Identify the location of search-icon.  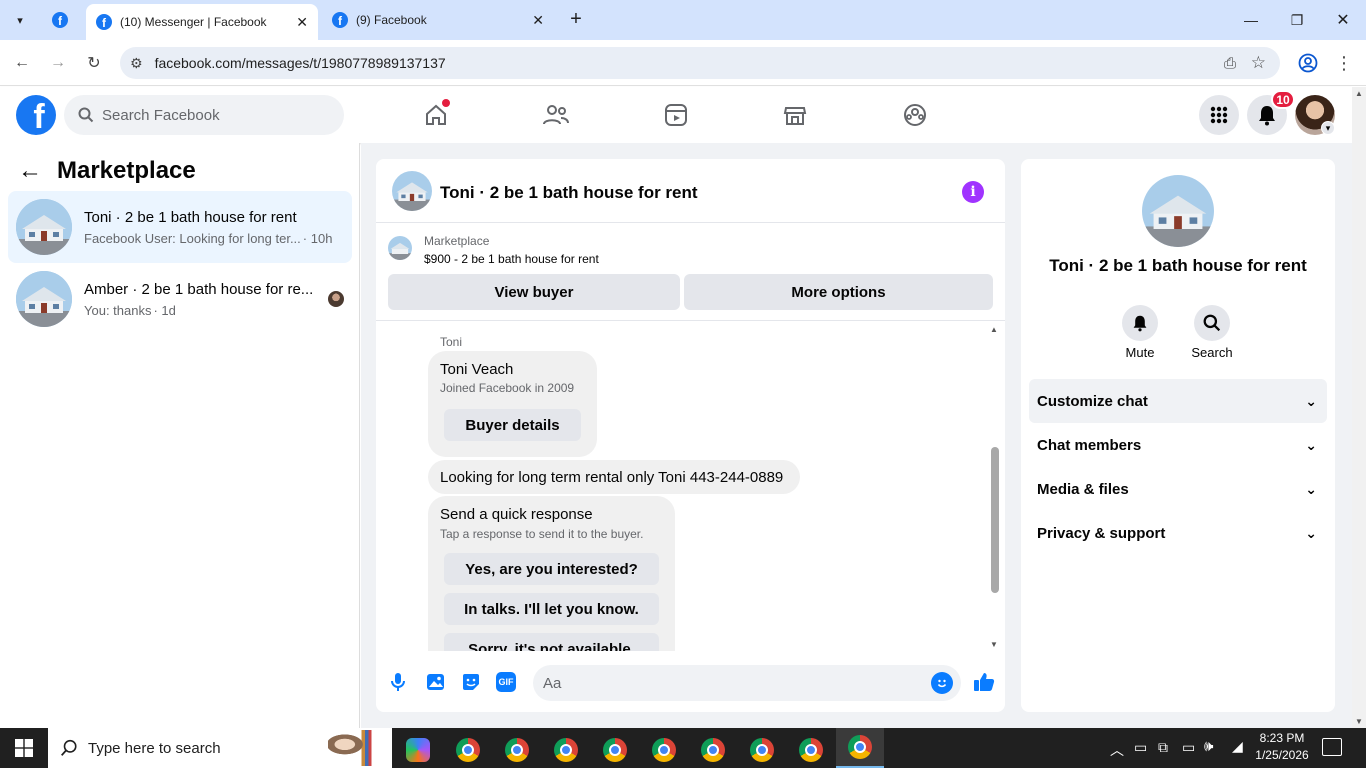
(1212, 323).